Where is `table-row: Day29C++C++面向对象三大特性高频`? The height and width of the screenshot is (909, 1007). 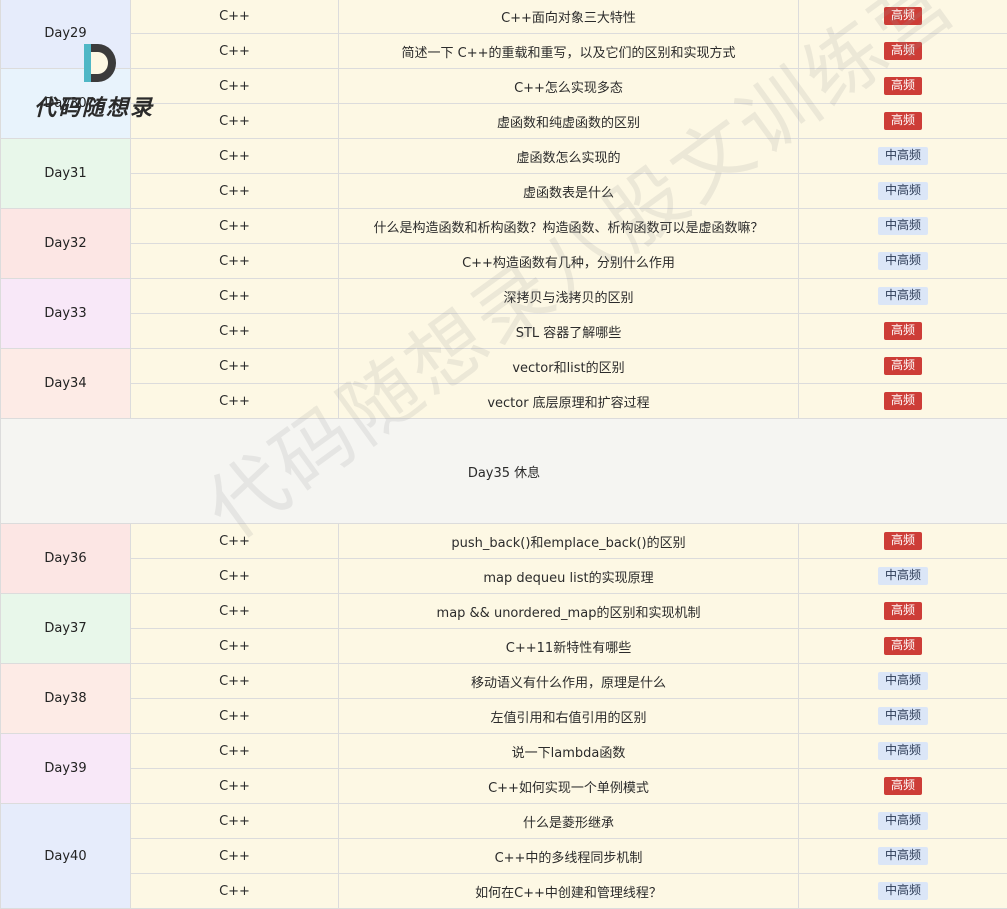
table-row: Day29C++C++面向对象三大特性高频 is located at coordinates (504, 17).